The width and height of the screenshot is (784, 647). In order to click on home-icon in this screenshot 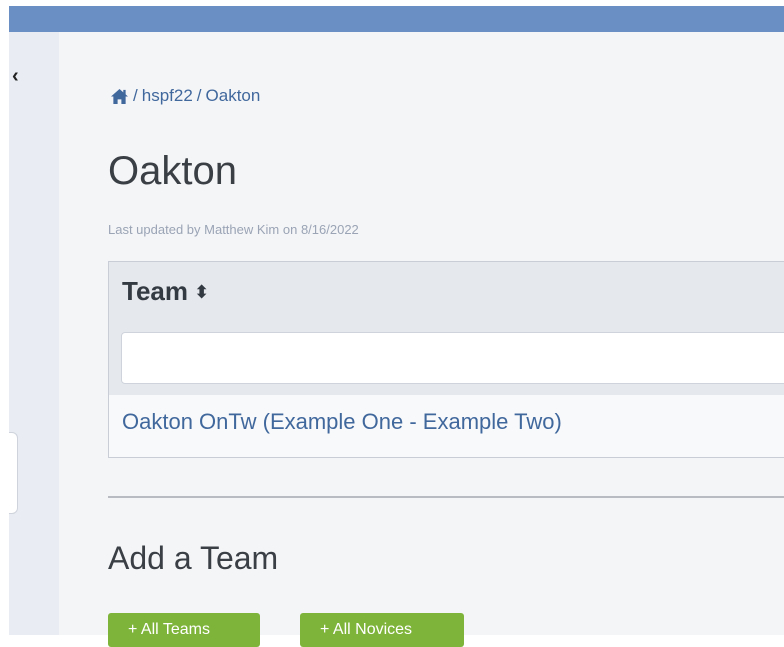, I will do `click(119, 96)`.